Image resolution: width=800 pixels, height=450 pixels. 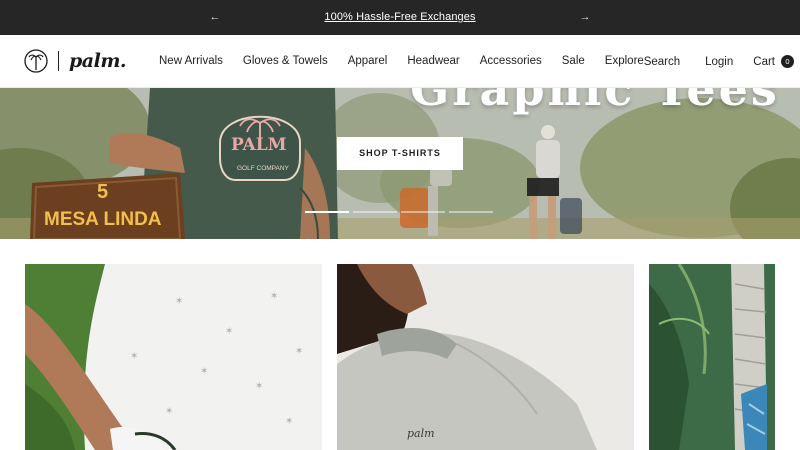 What do you see at coordinates (573, 61) in the screenshot?
I see `nav-item-sale: Sale` at bounding box center [573, 61].